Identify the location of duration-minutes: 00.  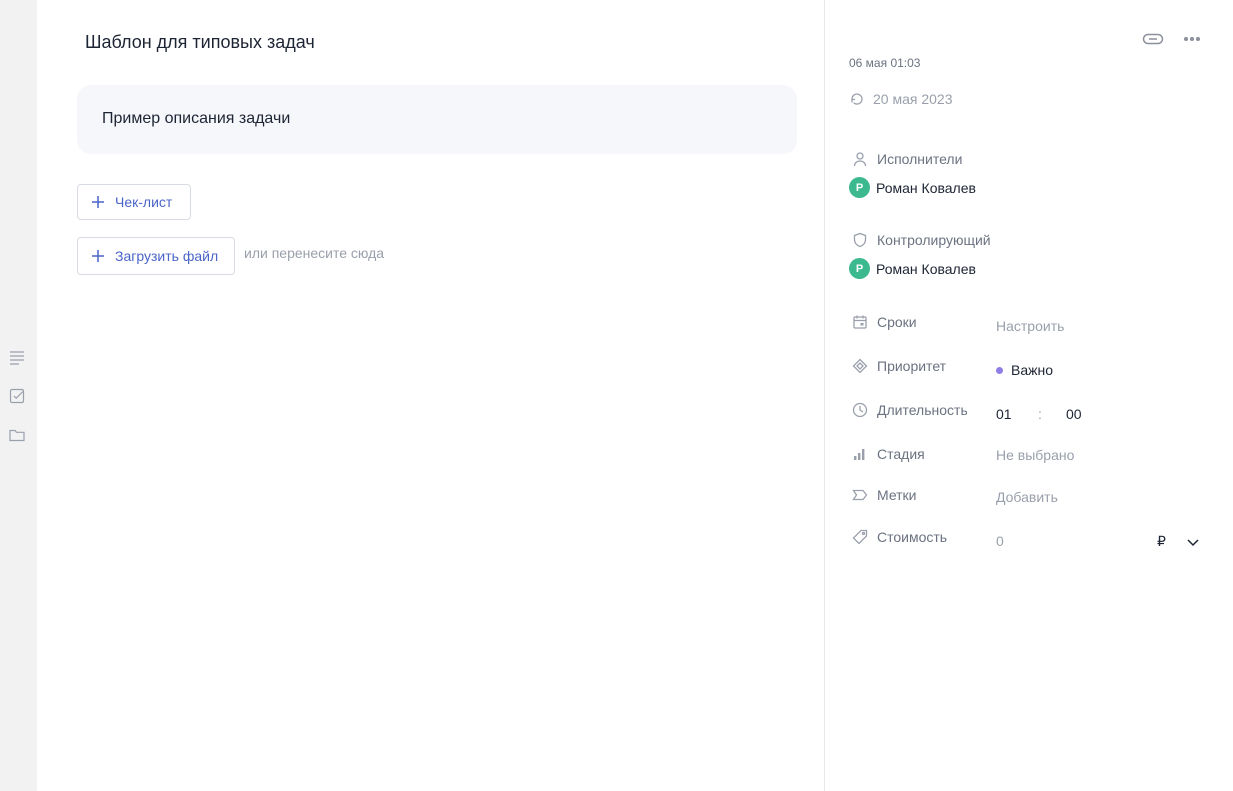
(1074, 414).